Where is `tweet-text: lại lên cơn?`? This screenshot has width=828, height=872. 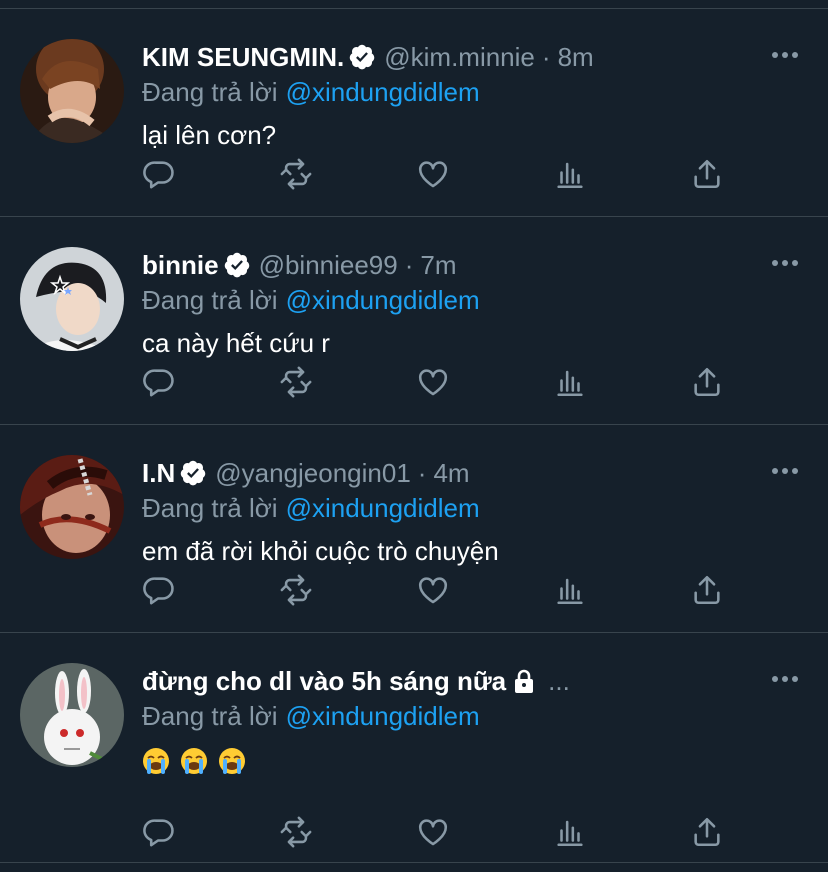 tweet-text: lại lên cơn? is located at coordinates (209, 135).